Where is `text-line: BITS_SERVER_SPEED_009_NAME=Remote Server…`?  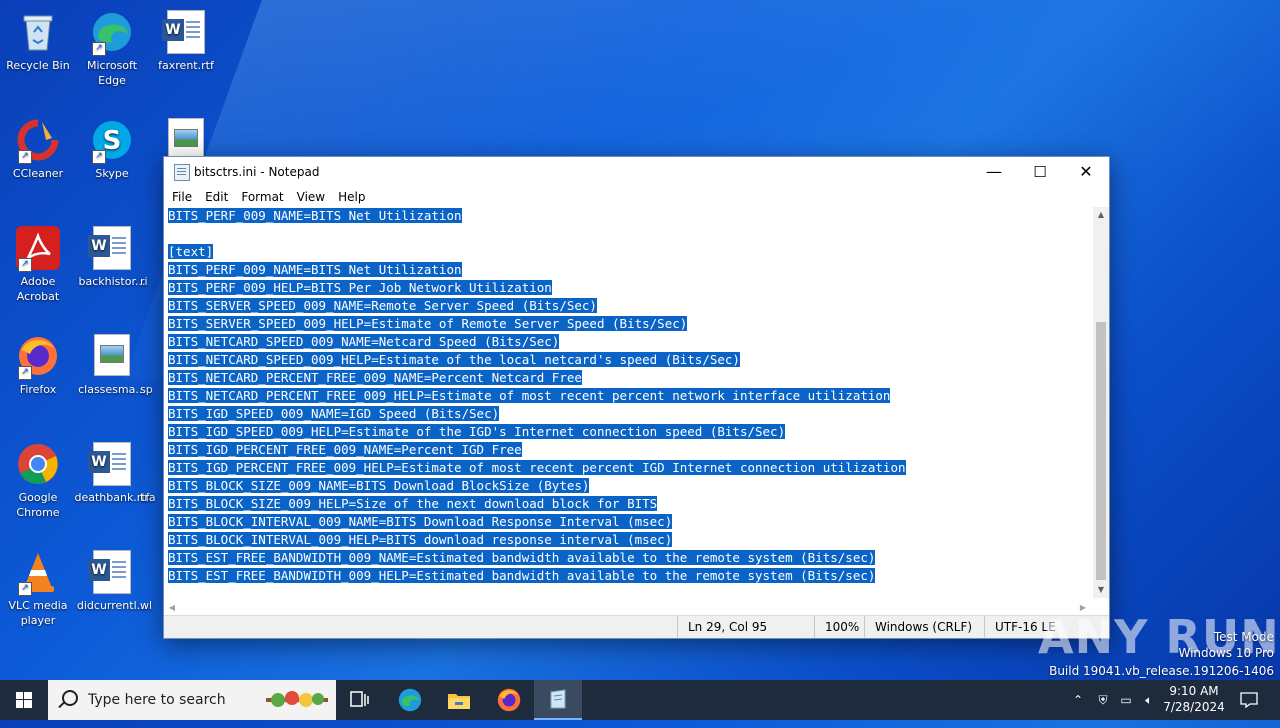 text-line: BITS_SERVER_SPEED_009_NAME=Remote Server… is located at coordinates (628, 306).